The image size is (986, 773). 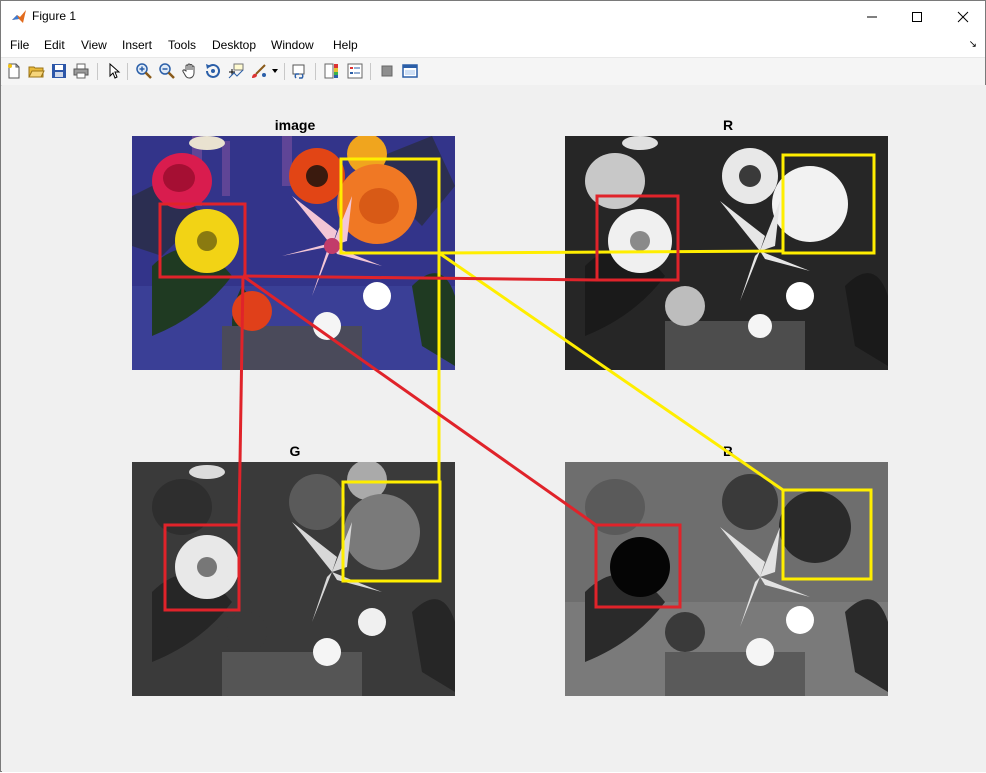 I want to click on red-box-b, so click(x=638, y=566).